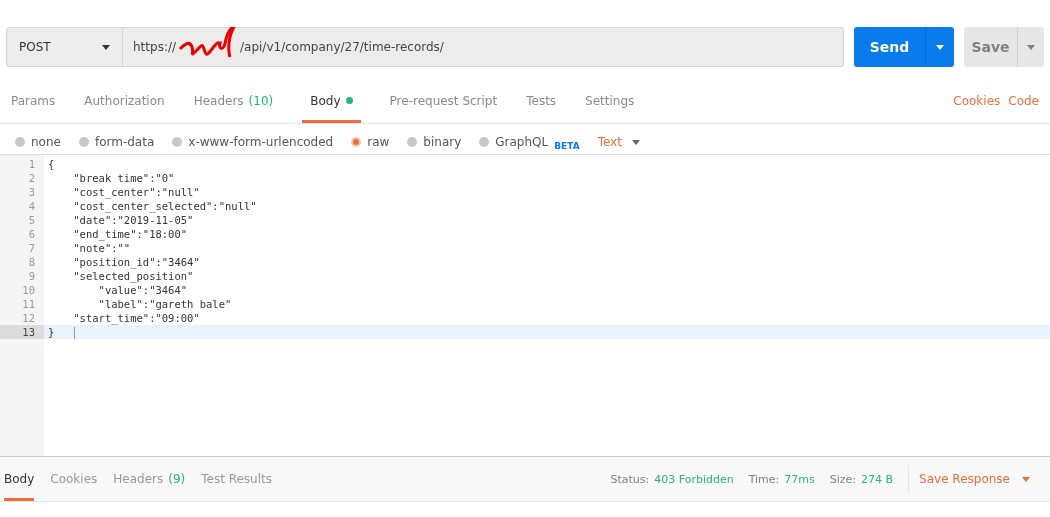 This screenshot has height=517, width=1050. Describe the element at coordinates (74, 479) in the screenshot. I see `response-tab: Cookies` at that location.